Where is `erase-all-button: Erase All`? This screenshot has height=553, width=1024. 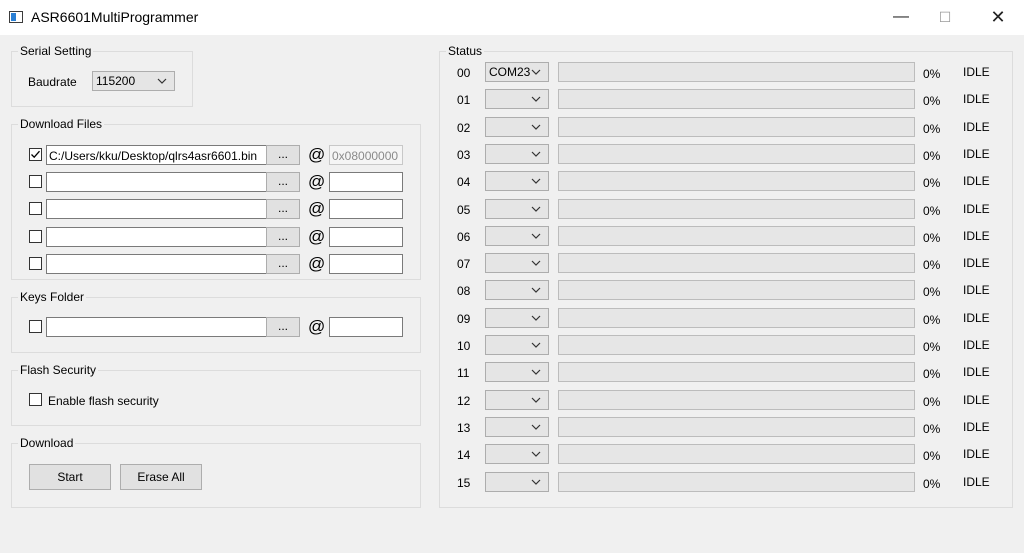
erase-all-button: Erase All is located at coordinates (161, 477).